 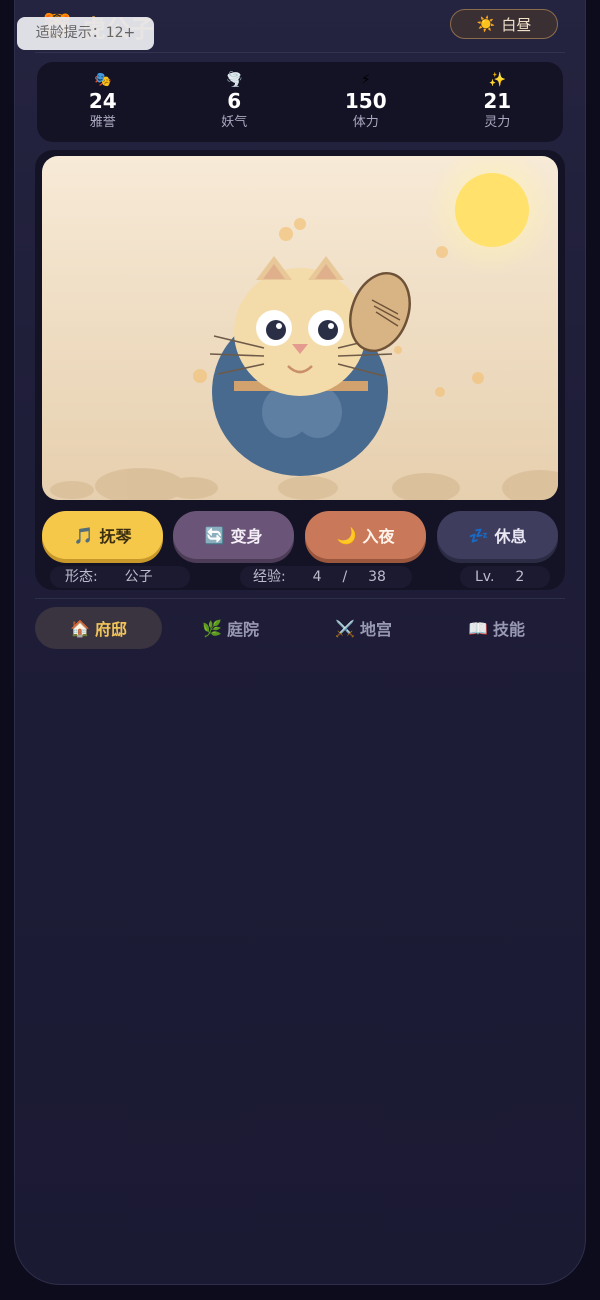 What do you see at coordinates (377, 577) in the screenshot?
I see `exp-max: 38` at bounding box center [377, 577].